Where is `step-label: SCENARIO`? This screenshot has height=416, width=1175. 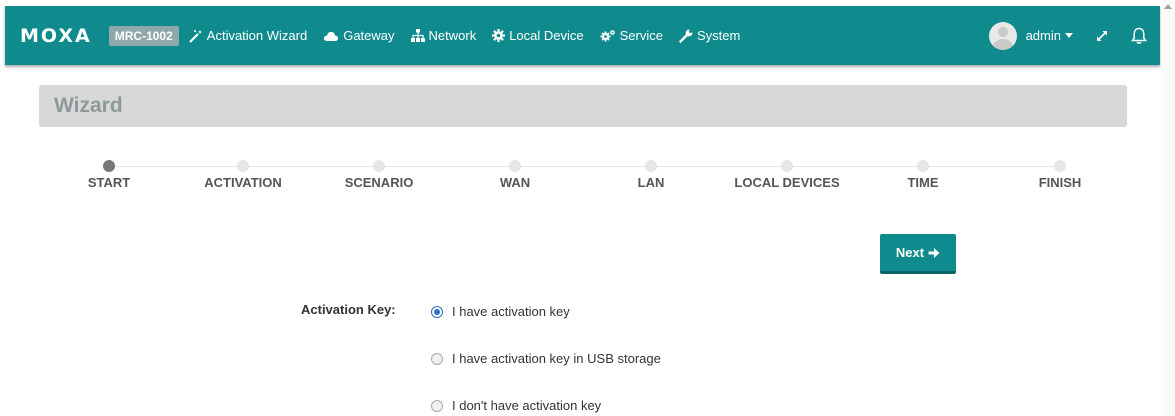 step-label: SCENARIO is located at coordinates (379, 182).